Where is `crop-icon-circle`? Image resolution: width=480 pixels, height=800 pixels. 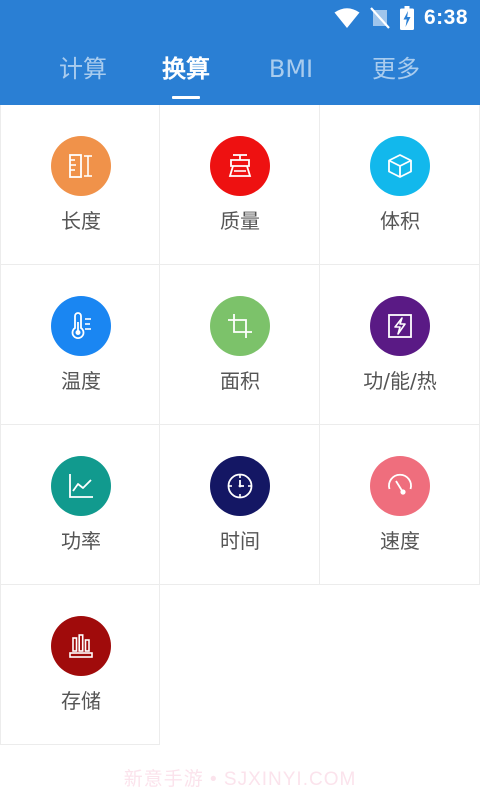
crop-icon-circle is located at coordinates (240, 326).